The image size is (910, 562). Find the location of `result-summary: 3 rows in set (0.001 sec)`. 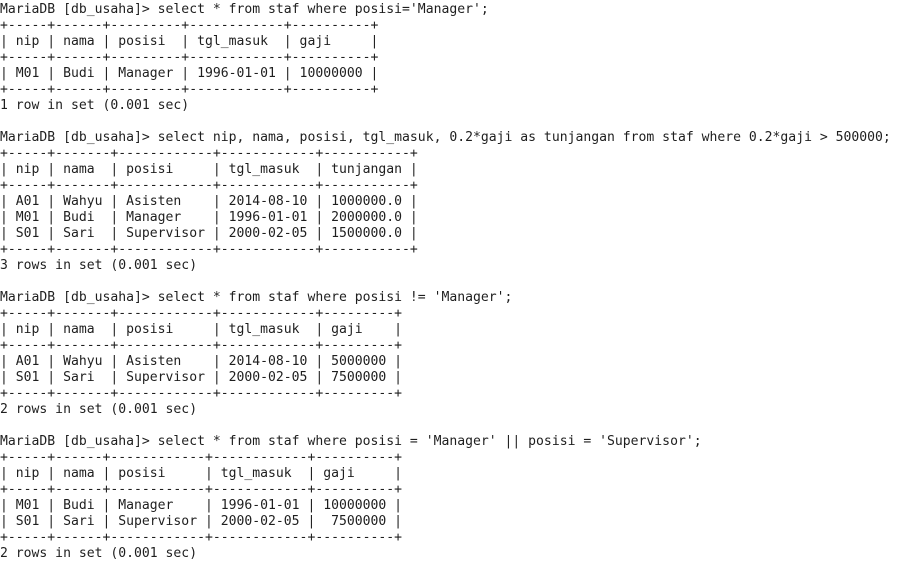

result-summary: 3 rows in set (0.001 sec) is located at coordinates (99, 265).